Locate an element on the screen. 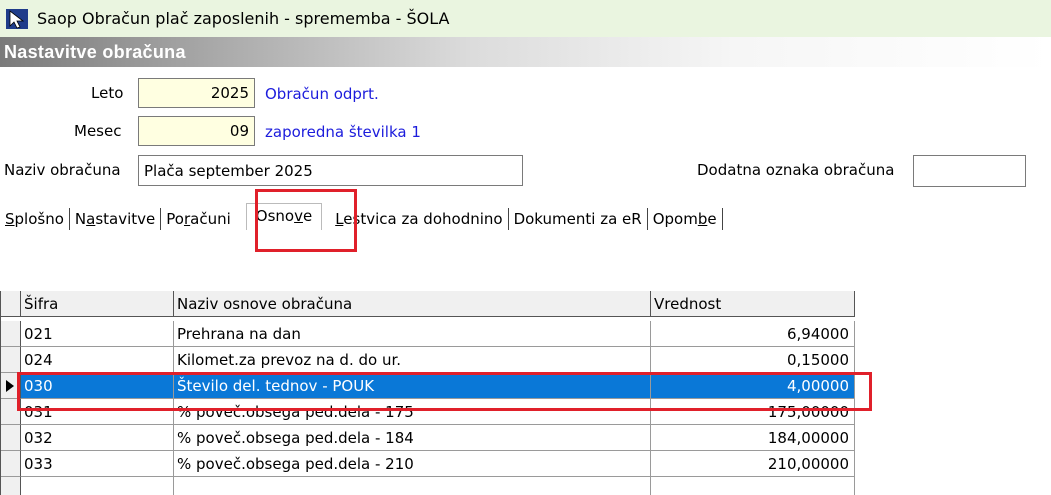 The height and width of the screenshot is (495, 1051). zaporedna-stevilka: zaporedna številka 1 is located at coordinates (343, 132).